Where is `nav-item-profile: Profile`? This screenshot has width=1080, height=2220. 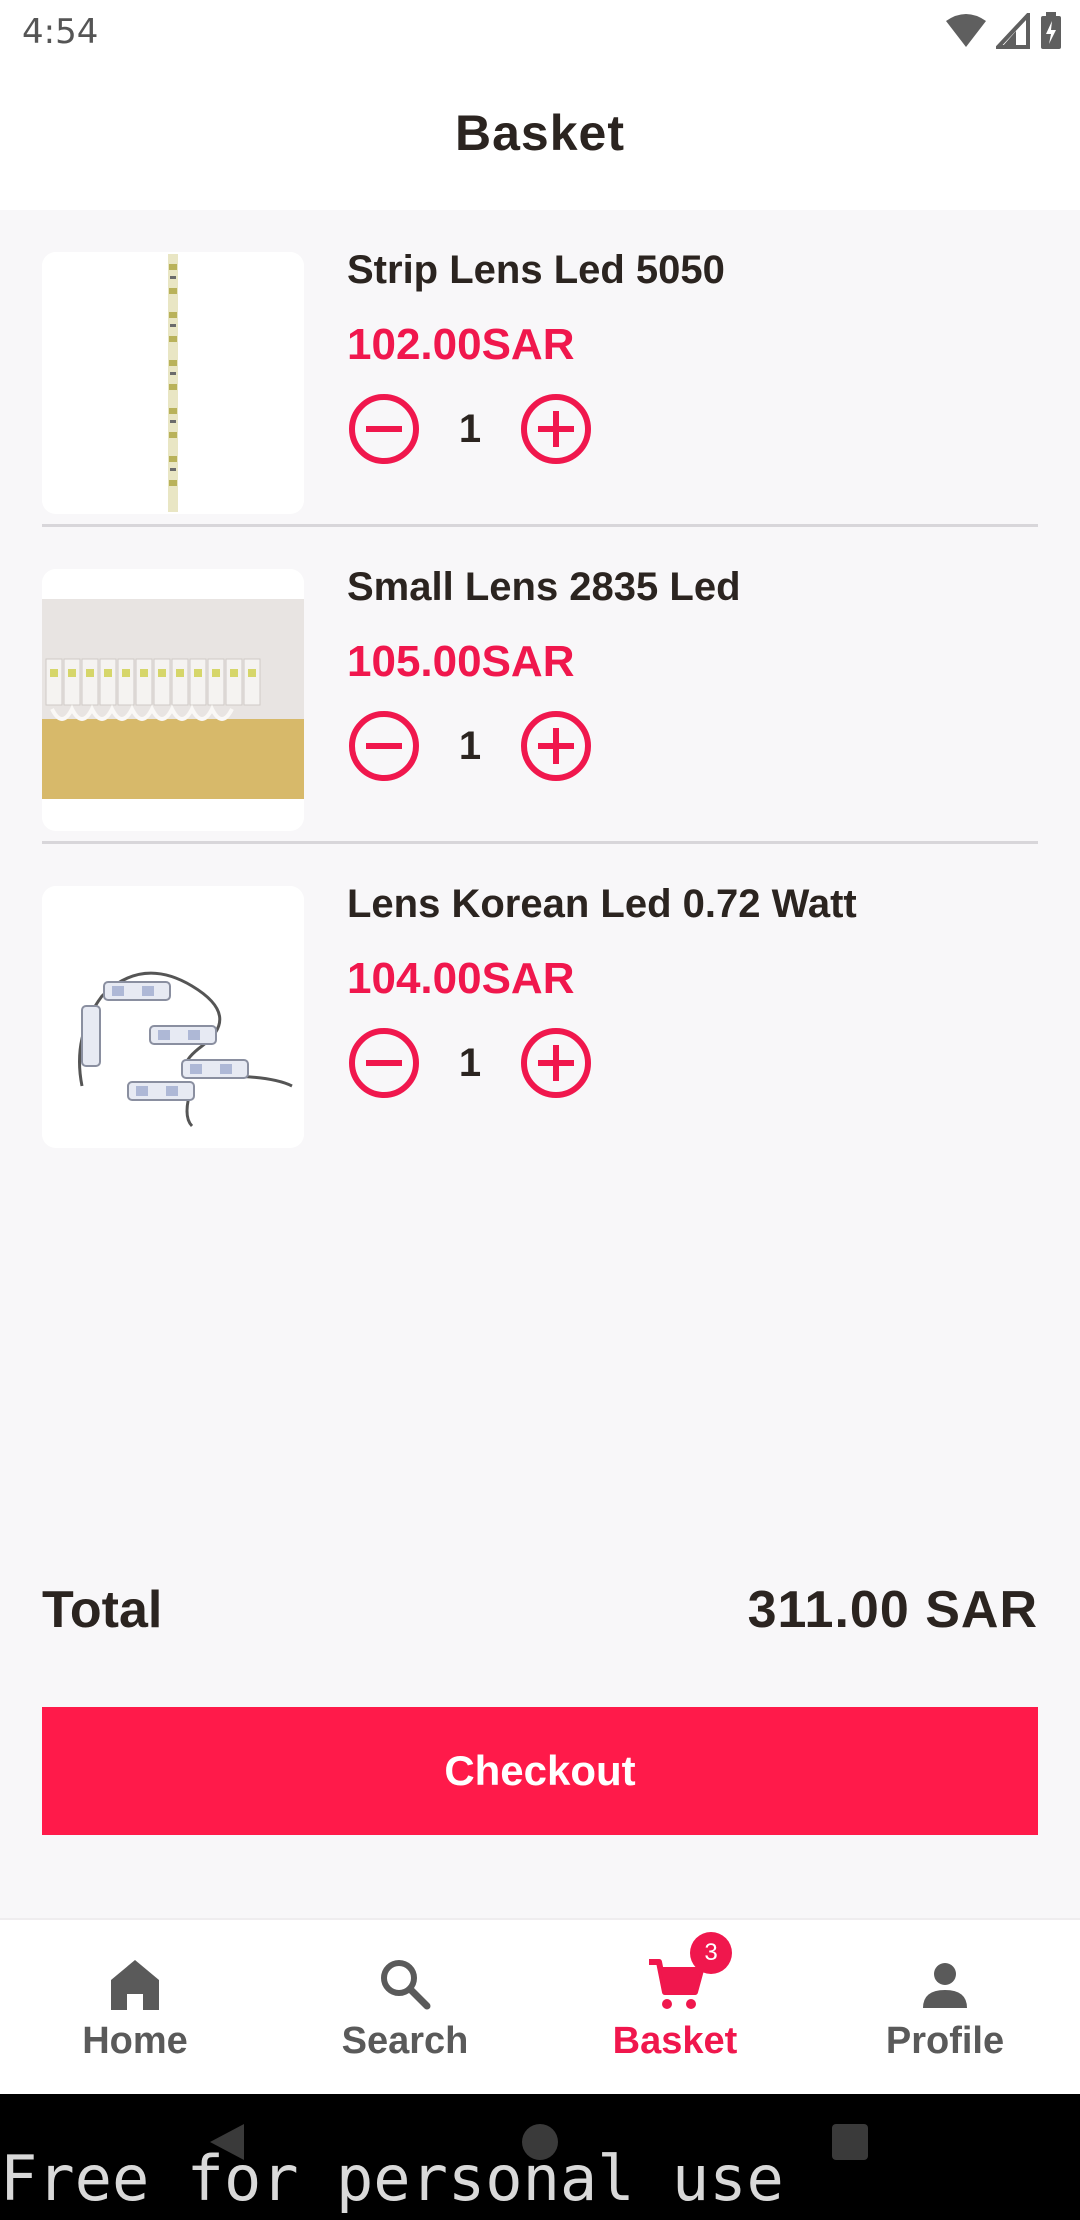
nav-item-profile: Profile is located at coordinates (945, 2008).